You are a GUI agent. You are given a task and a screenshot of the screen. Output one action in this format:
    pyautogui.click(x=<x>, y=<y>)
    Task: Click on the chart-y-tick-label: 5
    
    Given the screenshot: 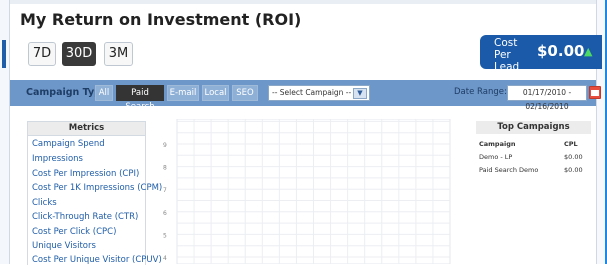 What is the action you would take?
    pyautogui.click(x=165, y=235)
    